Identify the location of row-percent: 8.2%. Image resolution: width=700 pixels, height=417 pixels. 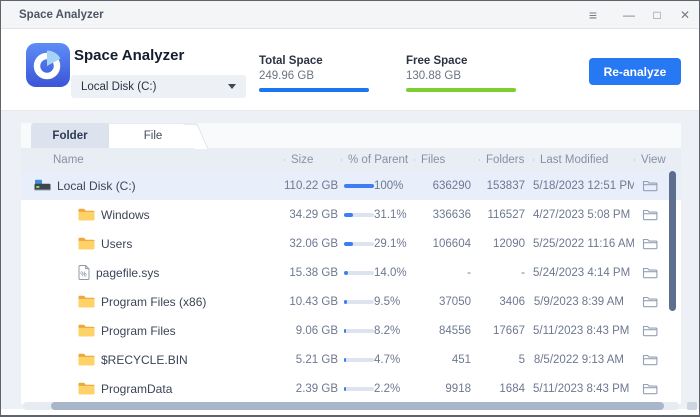
(387, 330).